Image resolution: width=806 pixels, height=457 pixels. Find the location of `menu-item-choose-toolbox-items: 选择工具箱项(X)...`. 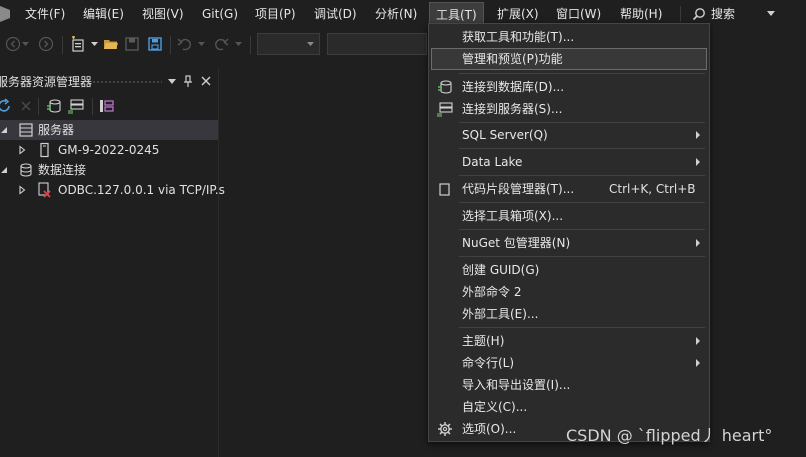

menu-item-choose-toolbox-items: 选择工具箱项(X)... is located at coordinates (569, 216).